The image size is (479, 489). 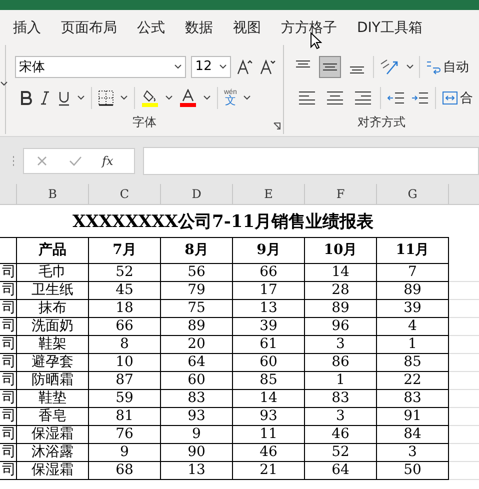 I want to click on column-header: B, so click(x=53, y=194).